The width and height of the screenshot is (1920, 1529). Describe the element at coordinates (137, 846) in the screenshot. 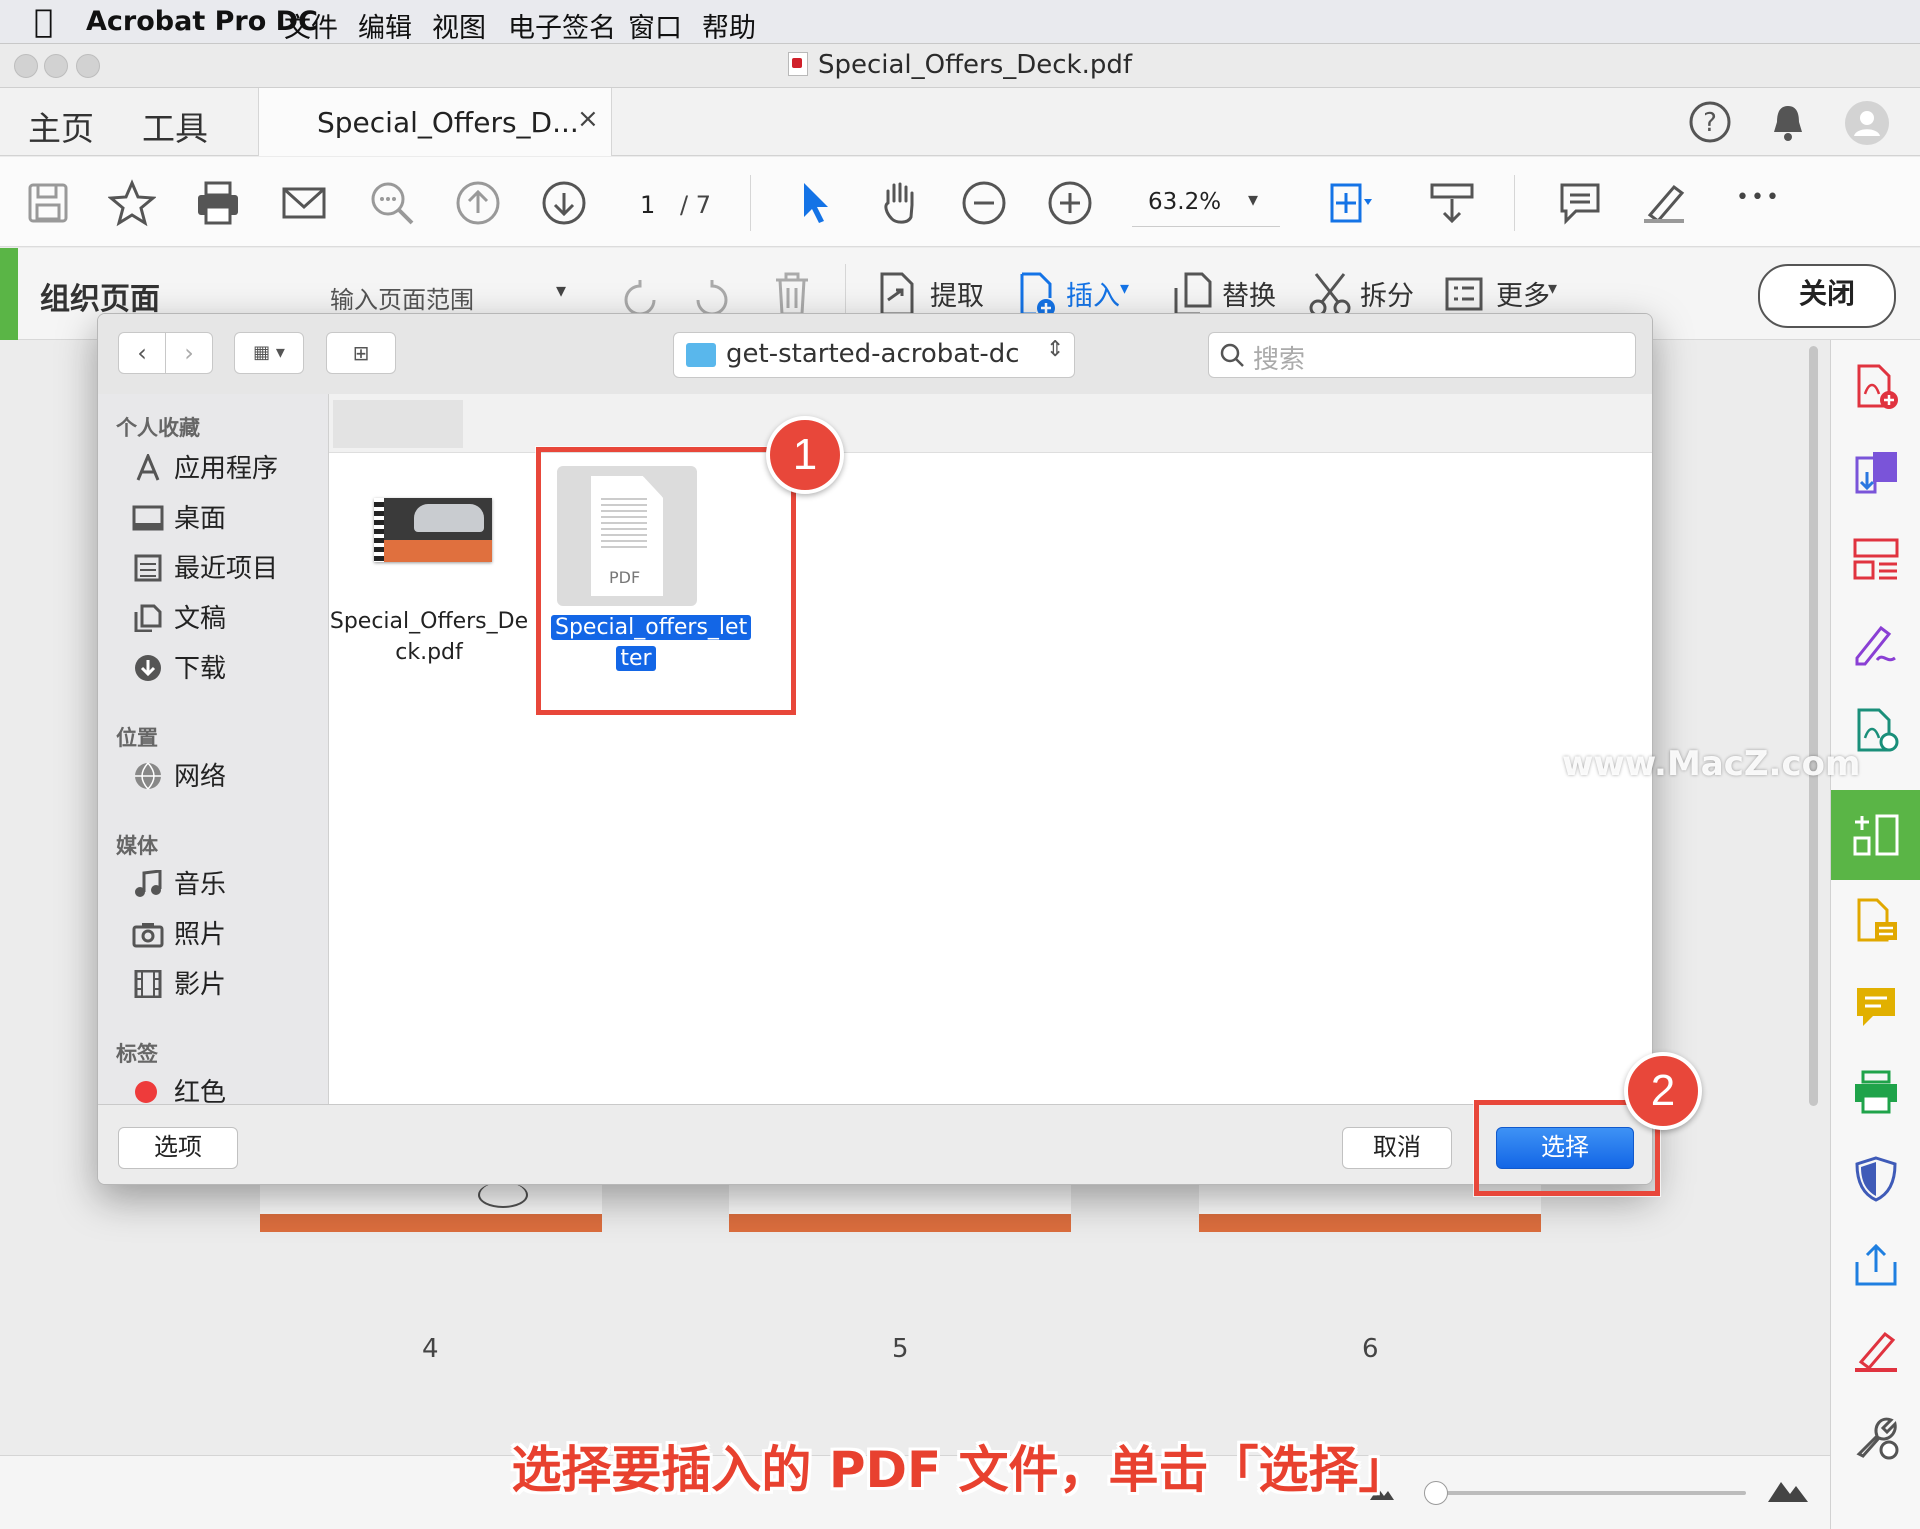

I see `sidebar-header-media: 媒体` at that location.